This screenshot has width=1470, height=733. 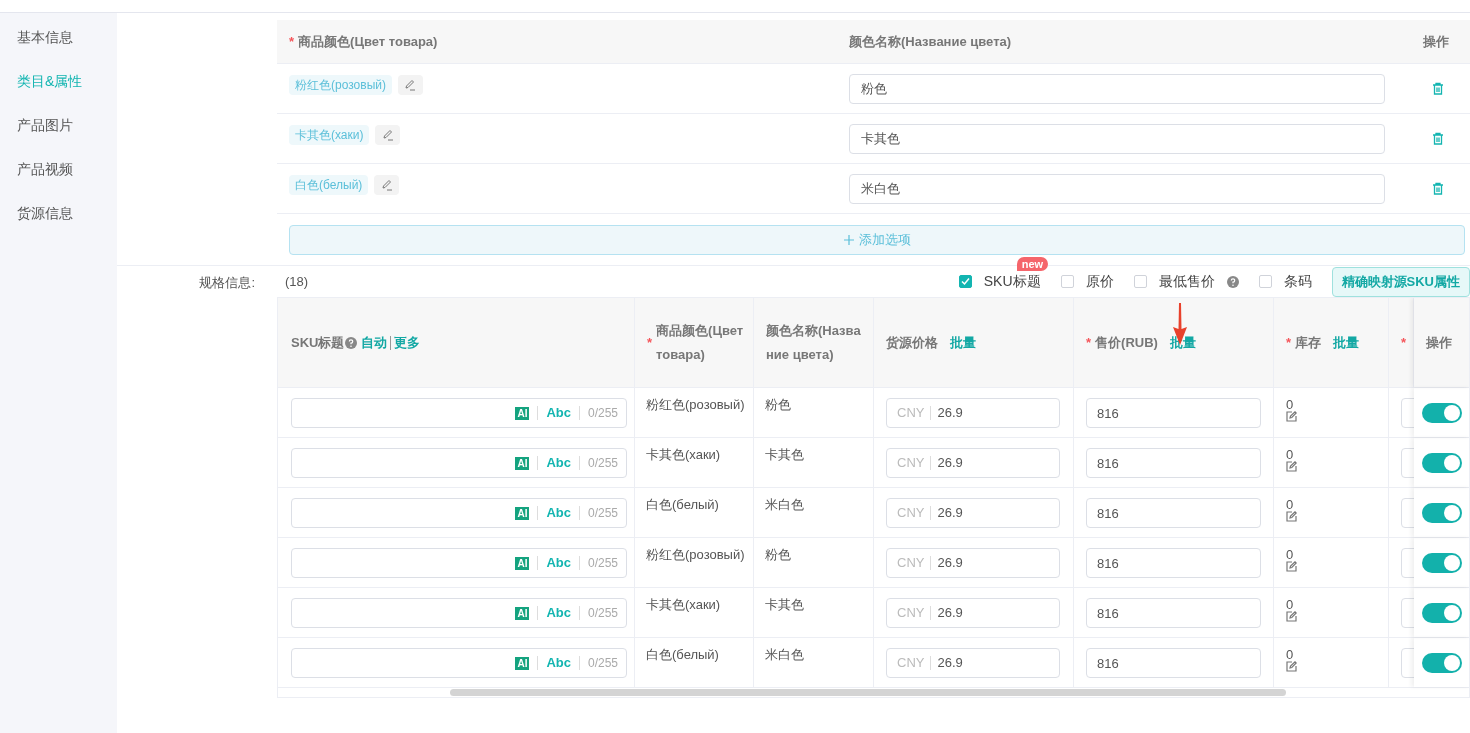 I want to click on header-link: 更多, so click(x=407, y=342).